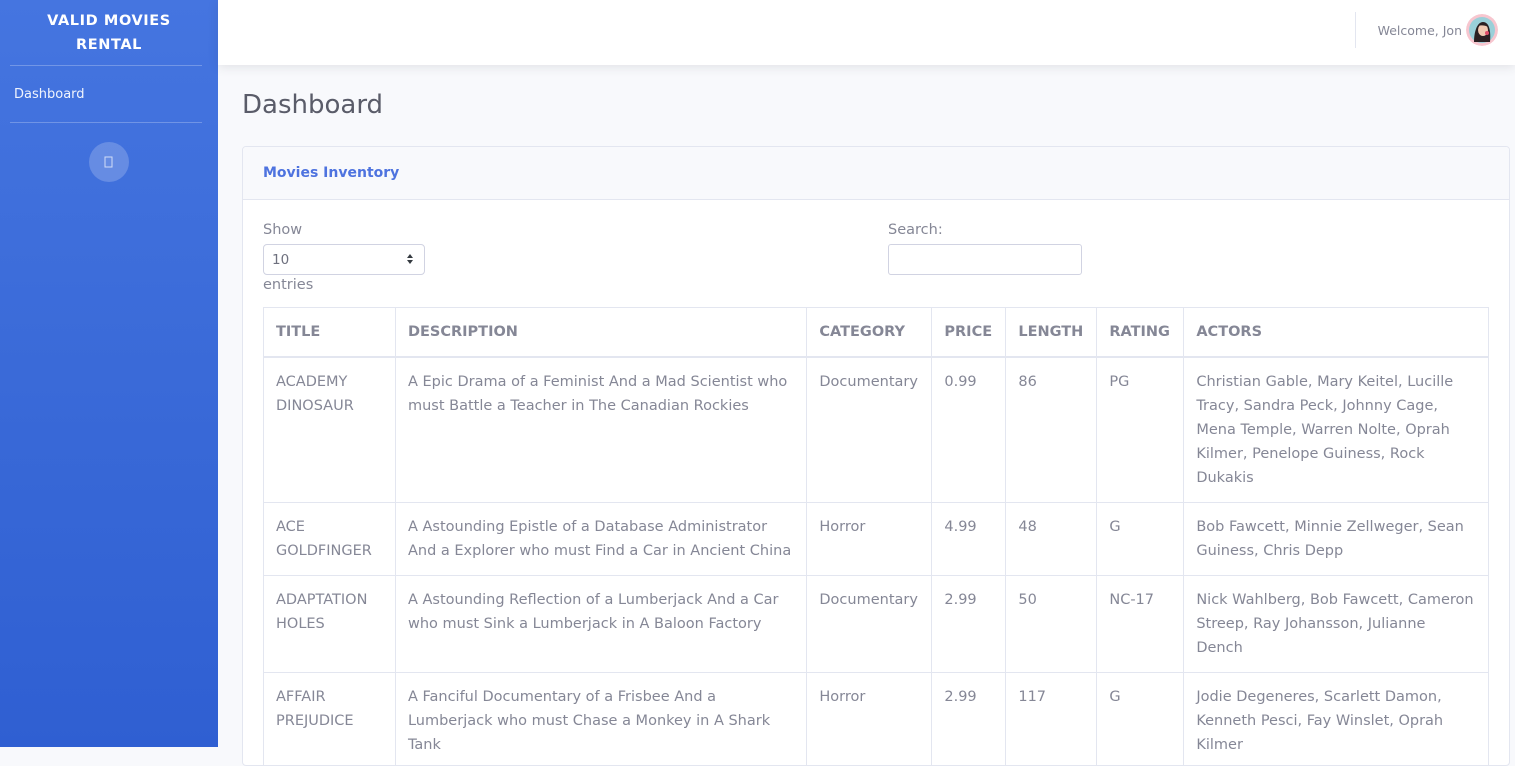 This screenshot has height=766, width=1515. Describe the element at coordinates (106, 122) in the screenshot. I see `sidebar-divider` at that location.